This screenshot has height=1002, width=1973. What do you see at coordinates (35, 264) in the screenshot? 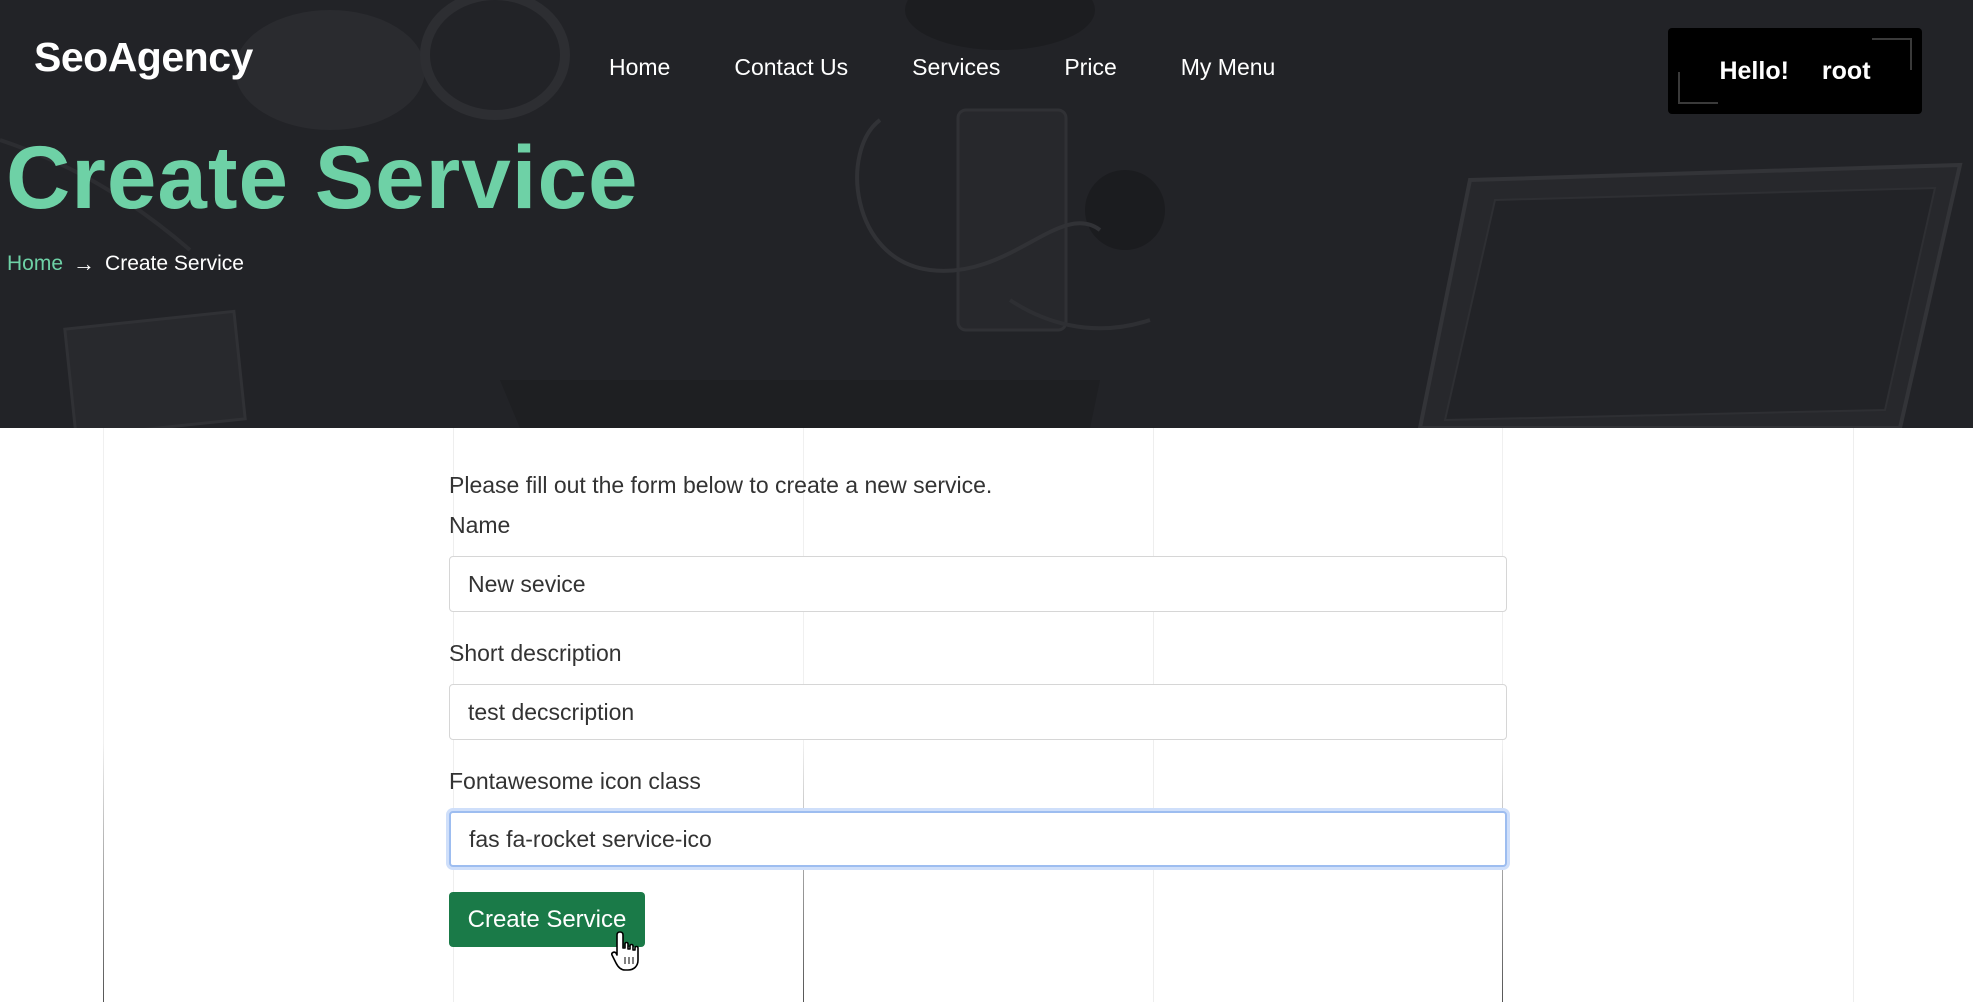
I see `breadcrumb-home-link: Home` at bounding box center [35, 264].